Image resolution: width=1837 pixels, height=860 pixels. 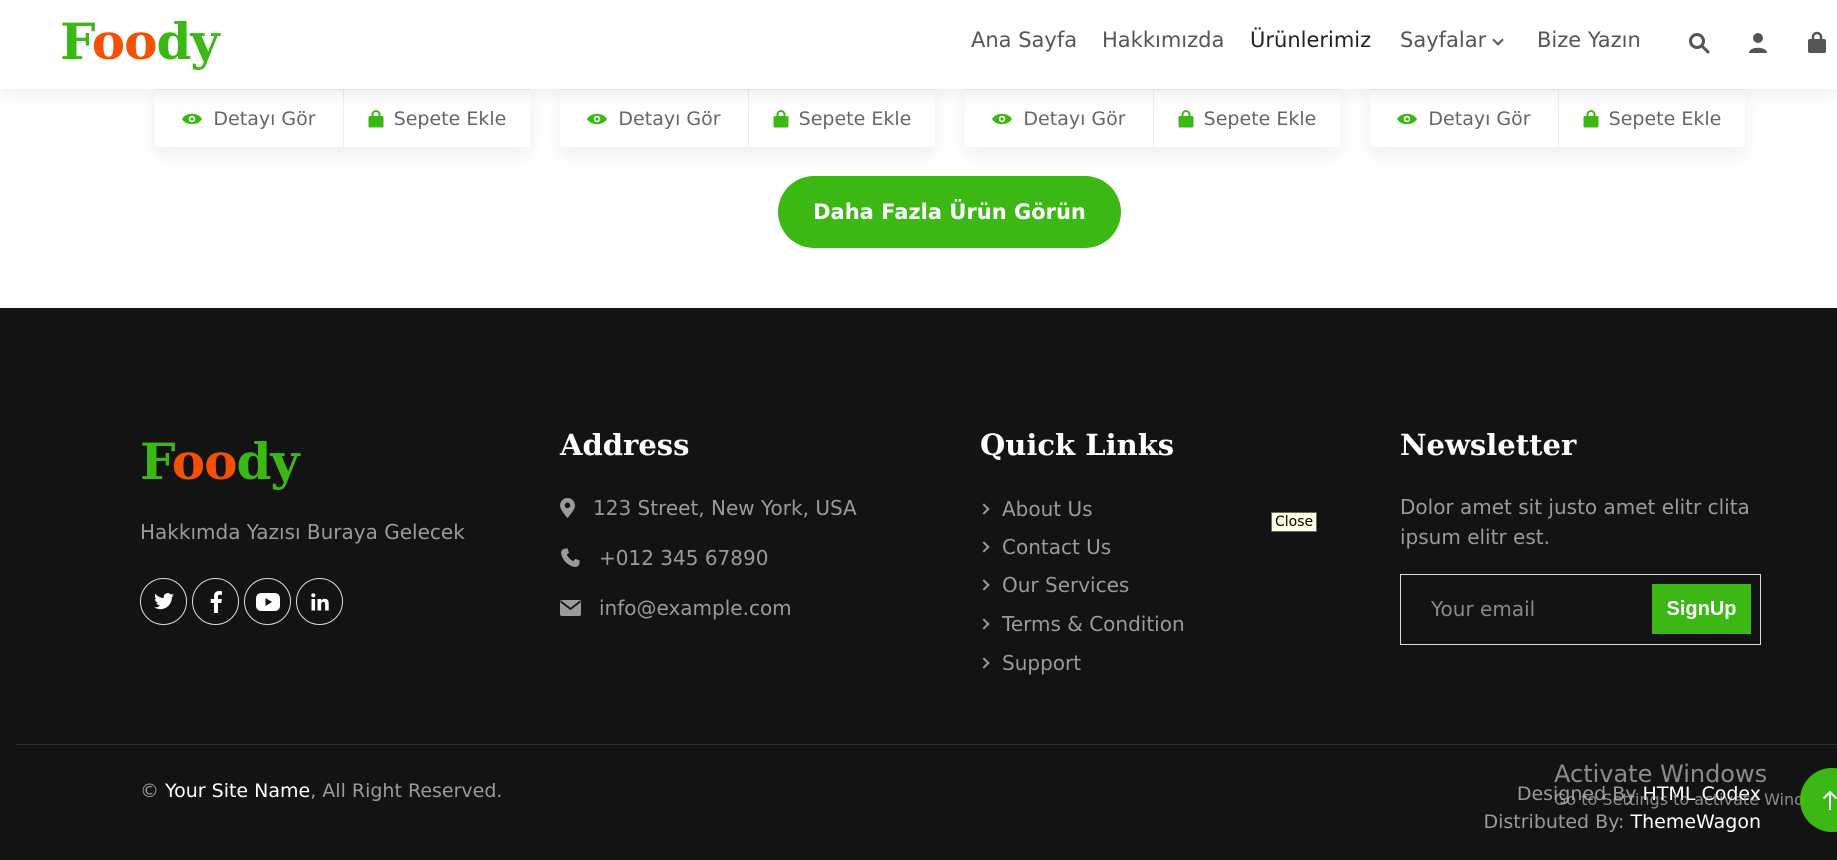 I want to click on arrow-up-icon, so click(x=1829, y=800).